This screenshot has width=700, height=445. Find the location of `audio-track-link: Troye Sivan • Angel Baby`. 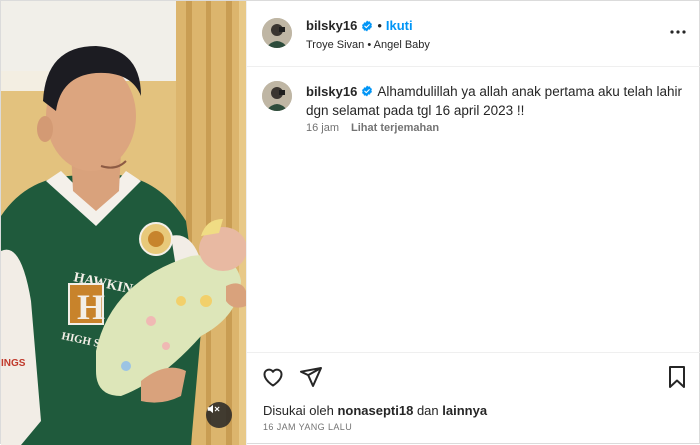

audio-track-link: Troye Sivan • Angel Baby is located at coordinates (368, 45).